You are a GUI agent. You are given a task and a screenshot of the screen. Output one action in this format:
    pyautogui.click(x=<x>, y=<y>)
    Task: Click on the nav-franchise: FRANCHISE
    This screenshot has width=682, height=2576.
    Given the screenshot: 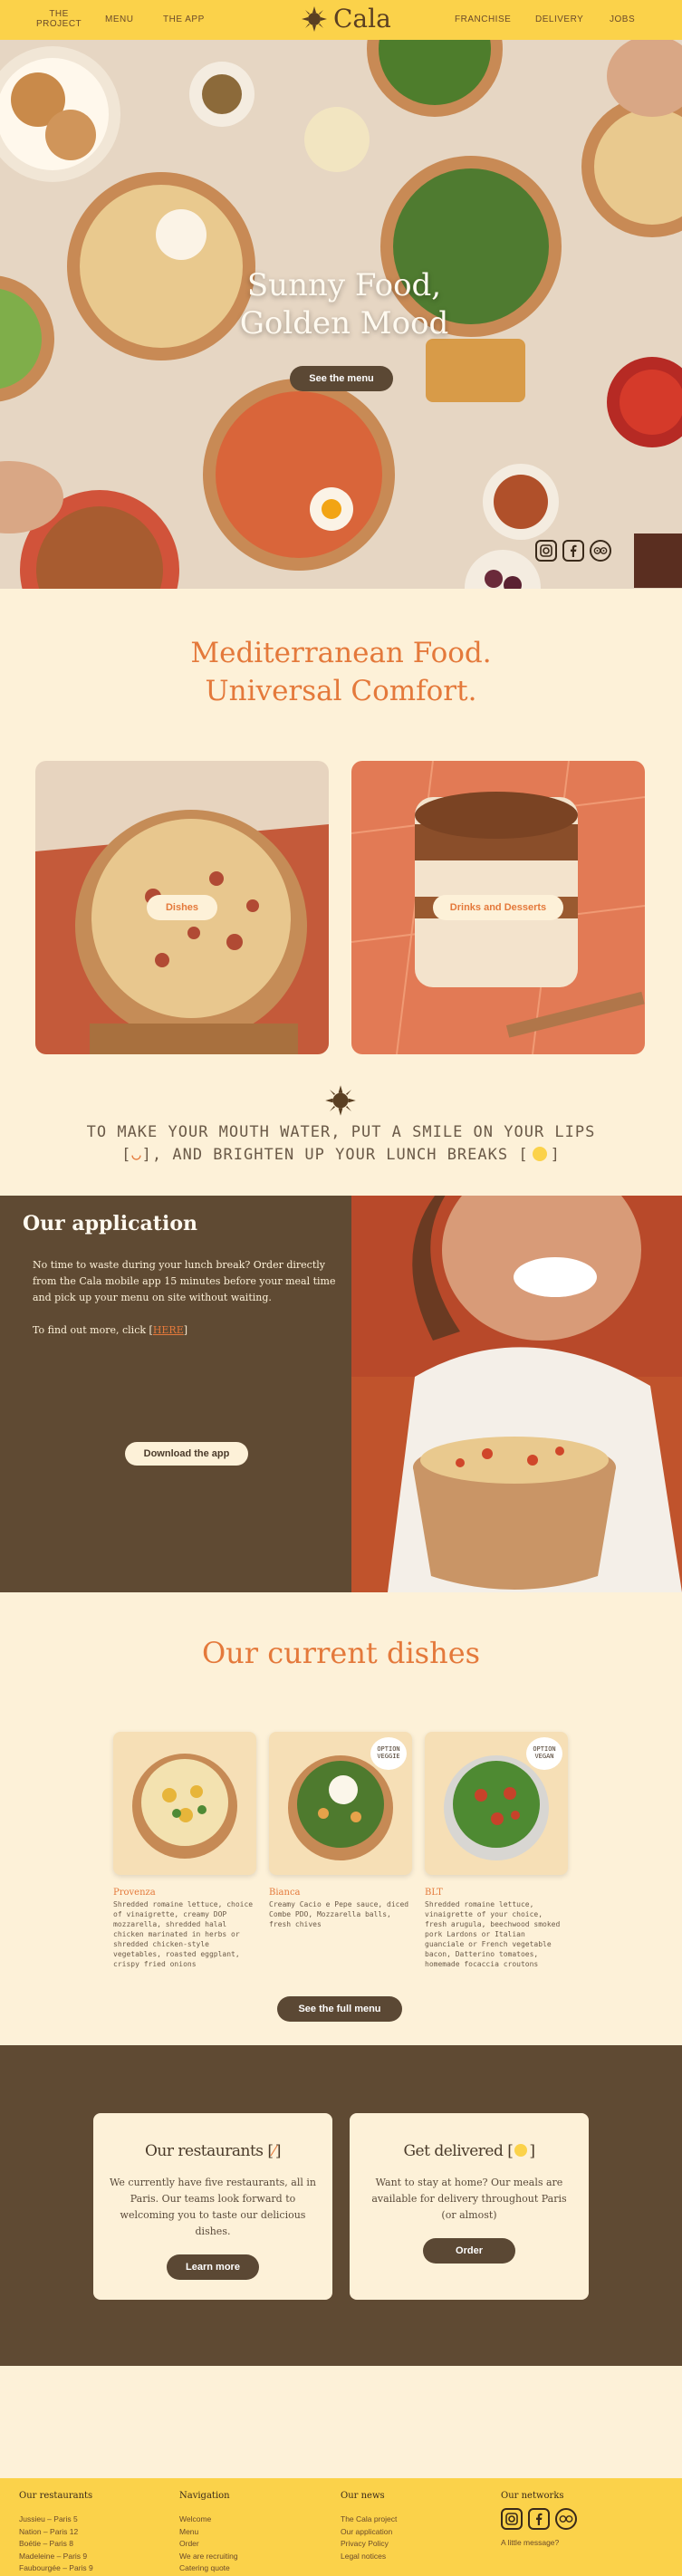 What is the action you would take?
    pyautogui.click(x=483, y=19)
    